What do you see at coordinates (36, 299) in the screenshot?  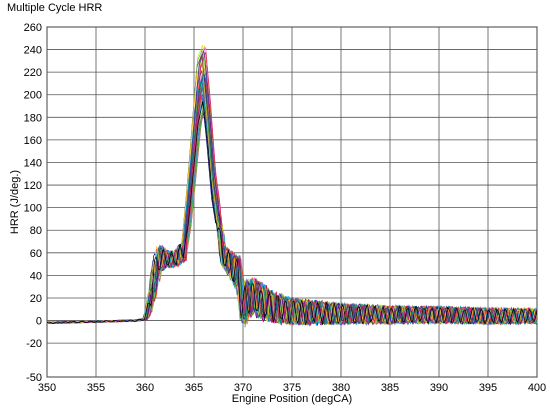 I see `y-tick-label: 20` at bounding box center [36, 299].